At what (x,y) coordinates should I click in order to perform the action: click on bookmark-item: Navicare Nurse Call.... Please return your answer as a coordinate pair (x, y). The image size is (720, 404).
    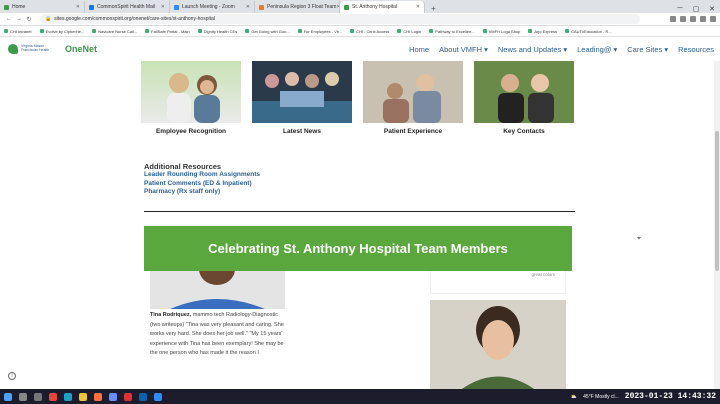
    Looking at the image, I should click on (114, 31).